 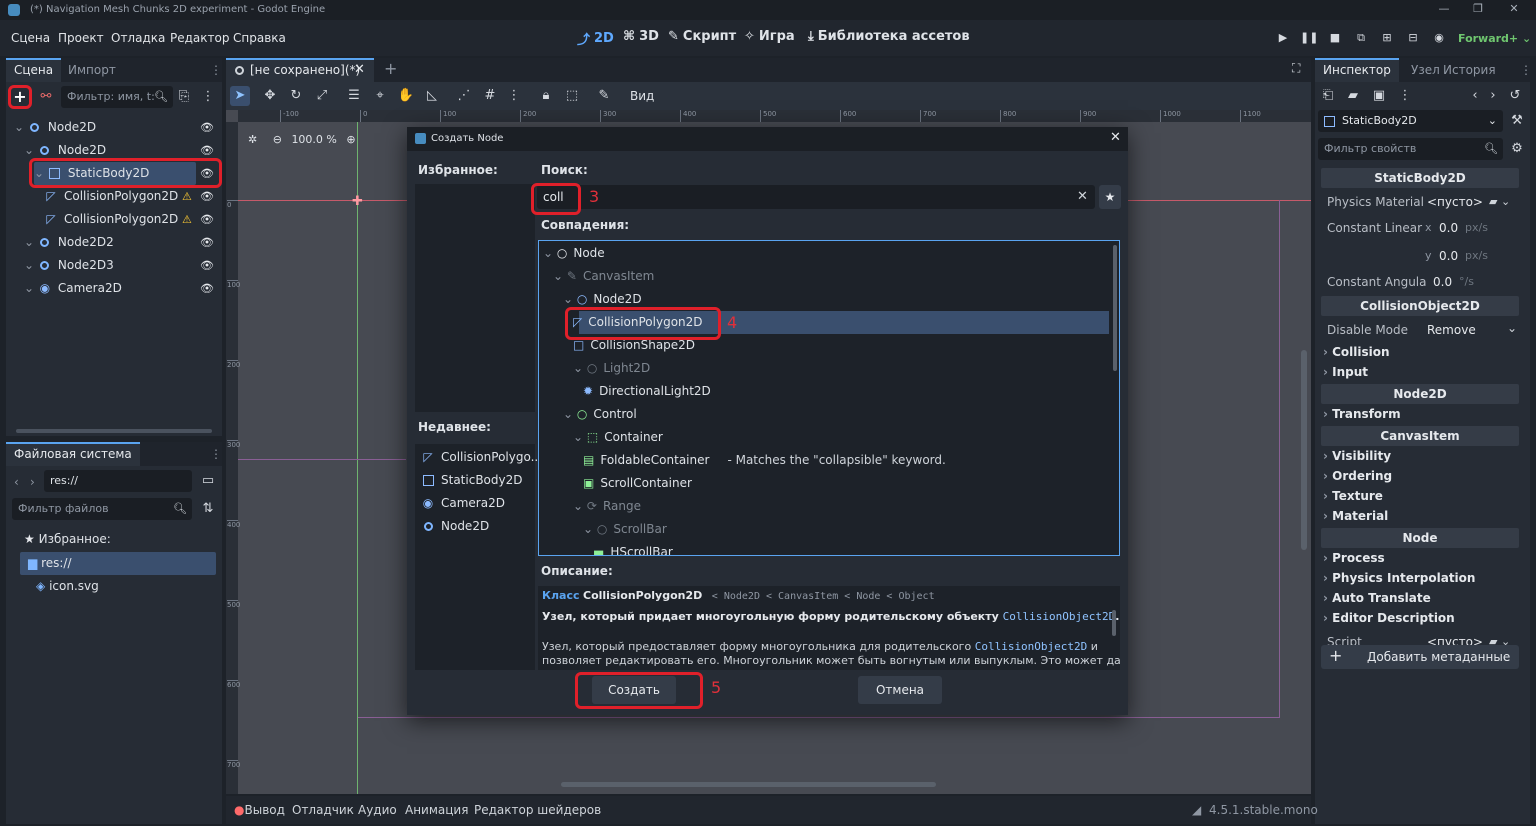 What do you see at coordinates (1515, 96) in the screenshot?
I see `object-history-button: ↺` at bounding box center [1515, 96].